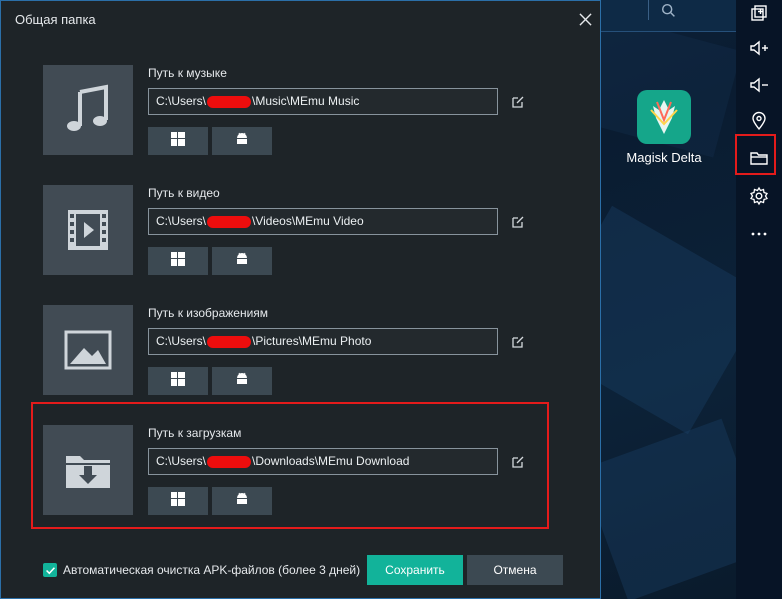 The height and width of the screenshot is (599, 782). What do you see at coordinates (759, 85) in the screenshot?
I see `volume-down-icon` at bounding box center [759, 85].